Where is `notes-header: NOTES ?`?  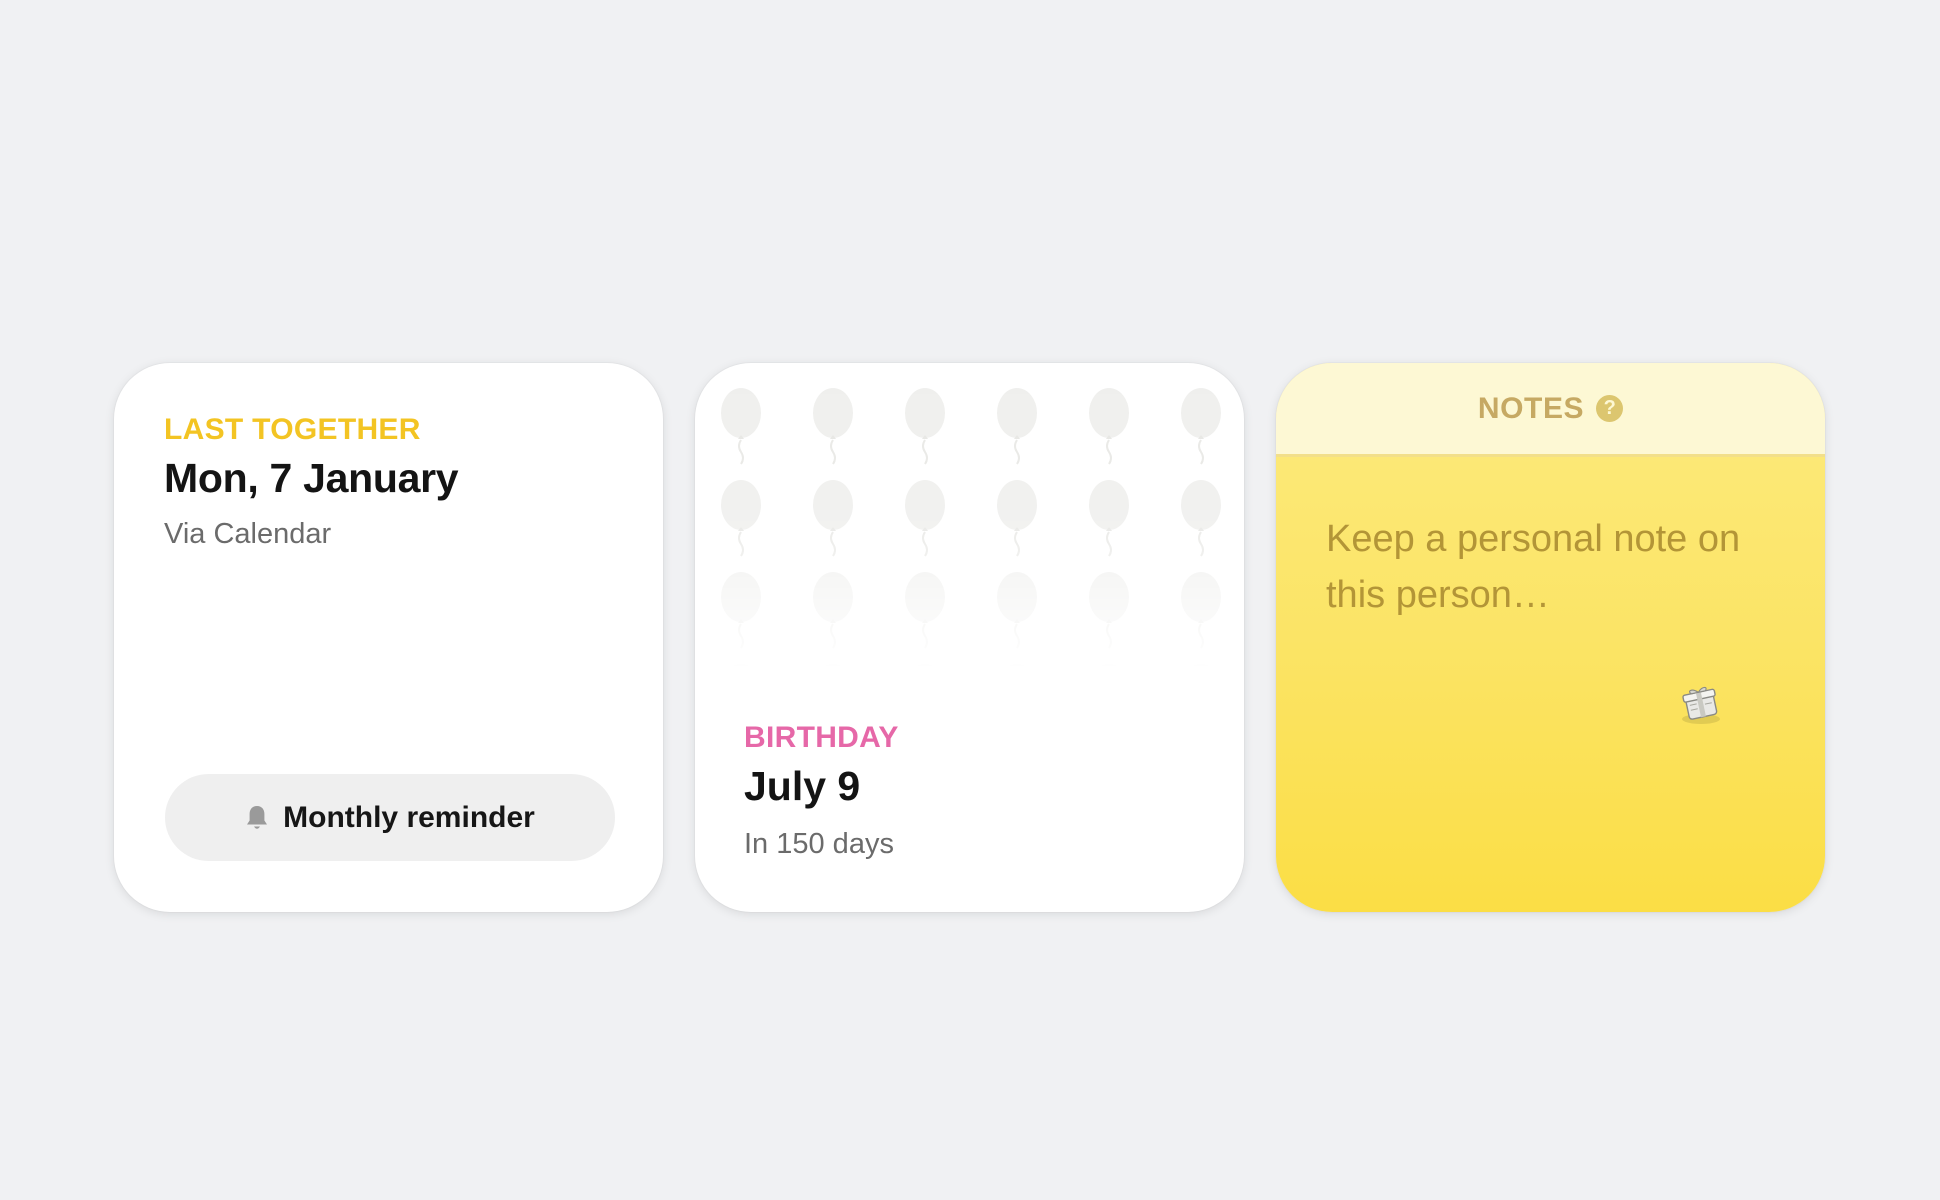 notes-header: NOTES ? is located at coordinates (1550, 410).